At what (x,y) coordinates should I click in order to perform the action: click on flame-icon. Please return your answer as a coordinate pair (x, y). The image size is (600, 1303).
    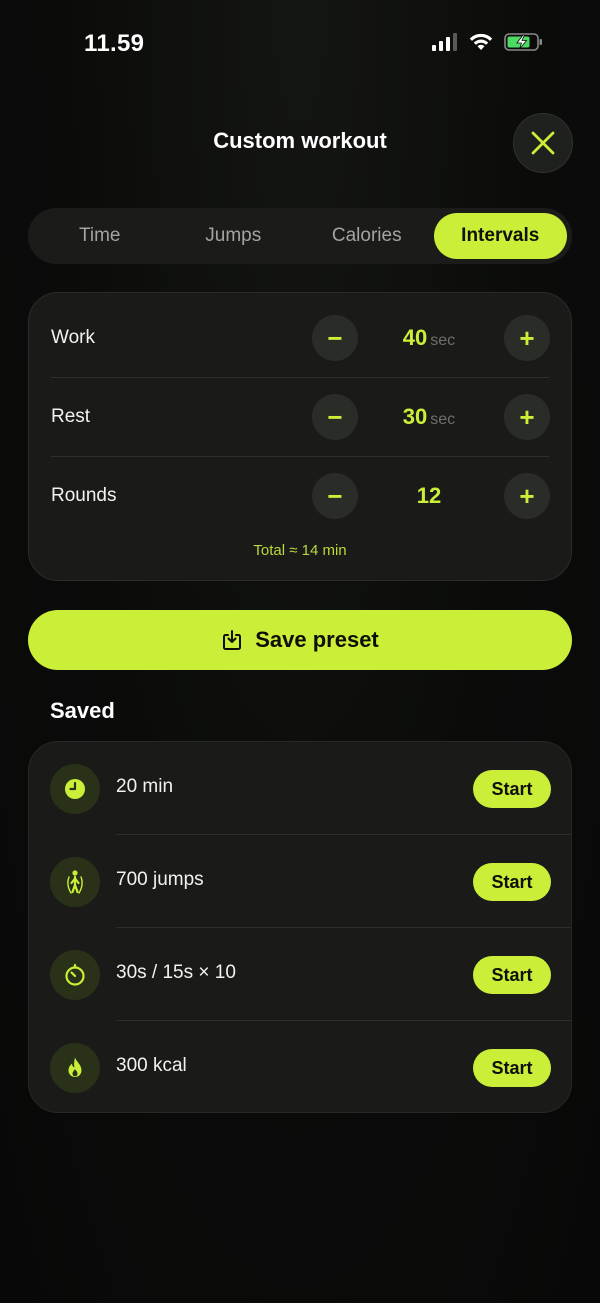
    Looking at the image, I should click on (75, 1068).